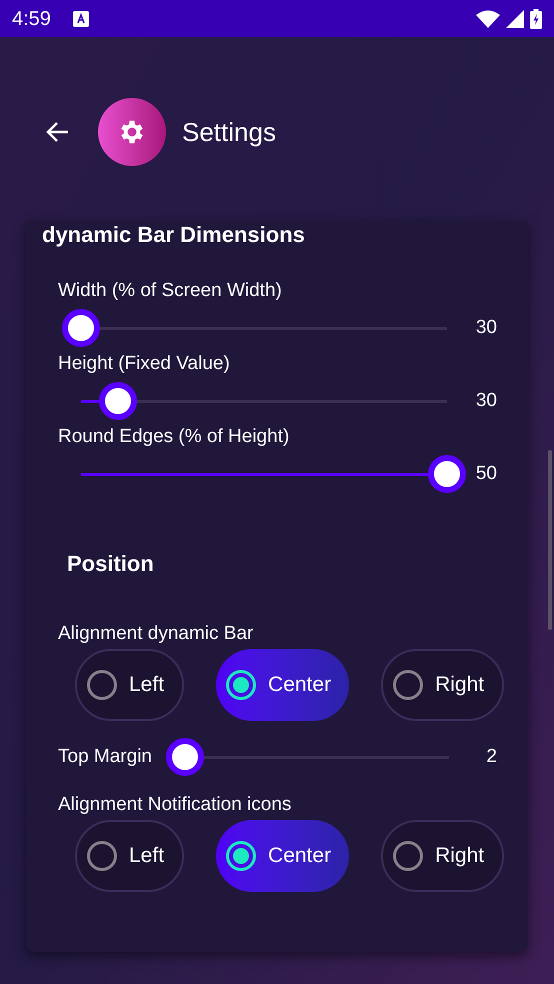  Describe the element at coordinates (170, 291) in the screenshot. I see `slider-label: Width (% of Screen Width)` at that location.